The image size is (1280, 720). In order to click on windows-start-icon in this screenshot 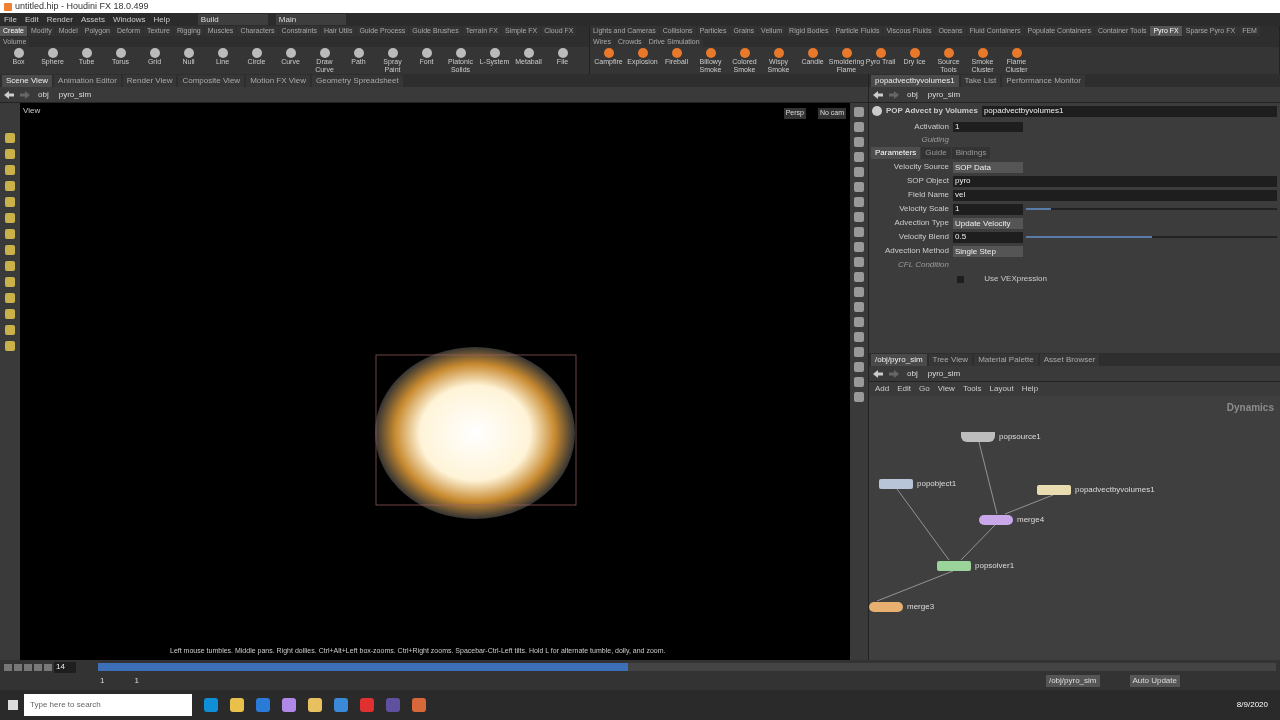, I will do `click(13, 705)`.